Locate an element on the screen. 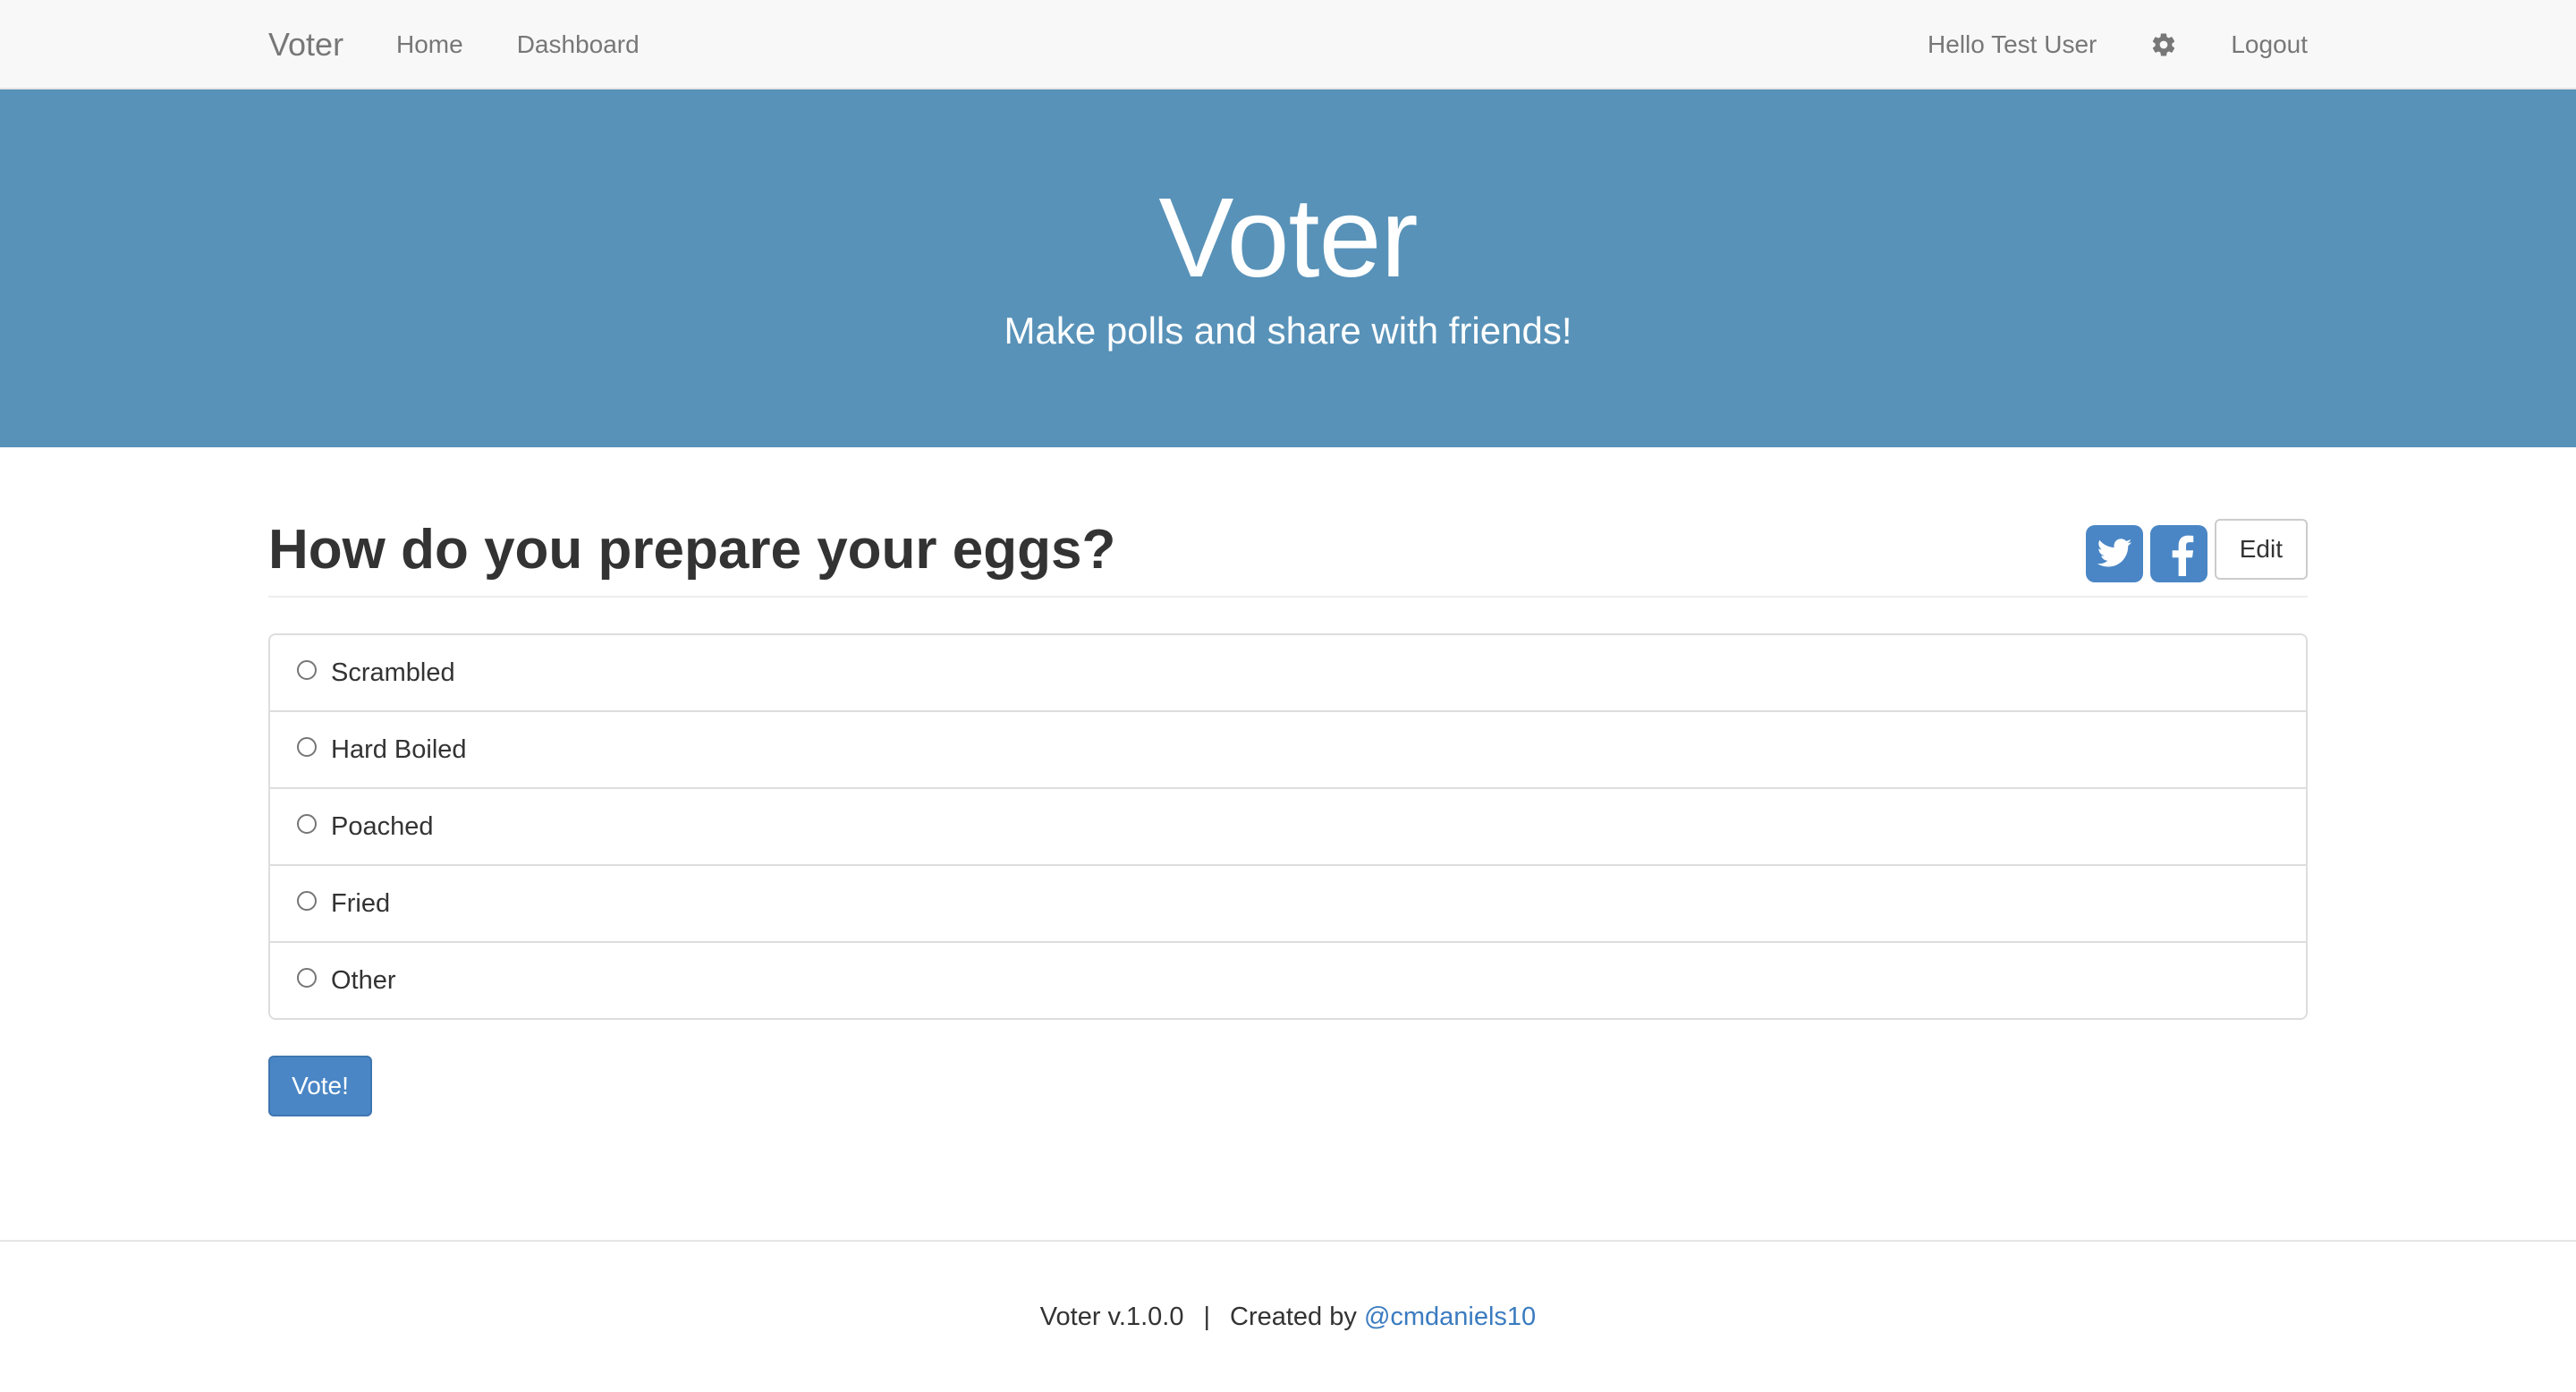  twitter-icon is located at coordinates (2114, 553).